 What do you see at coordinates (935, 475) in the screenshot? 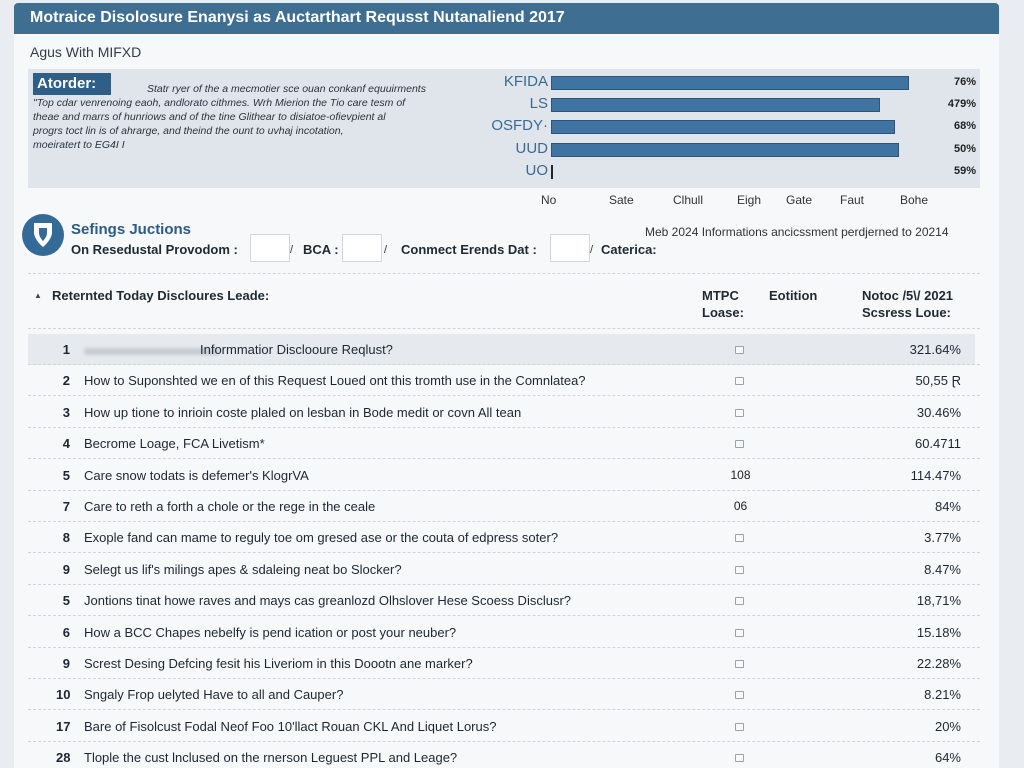
I see `row-value: 114.47%` at bounding box center [935, 475].